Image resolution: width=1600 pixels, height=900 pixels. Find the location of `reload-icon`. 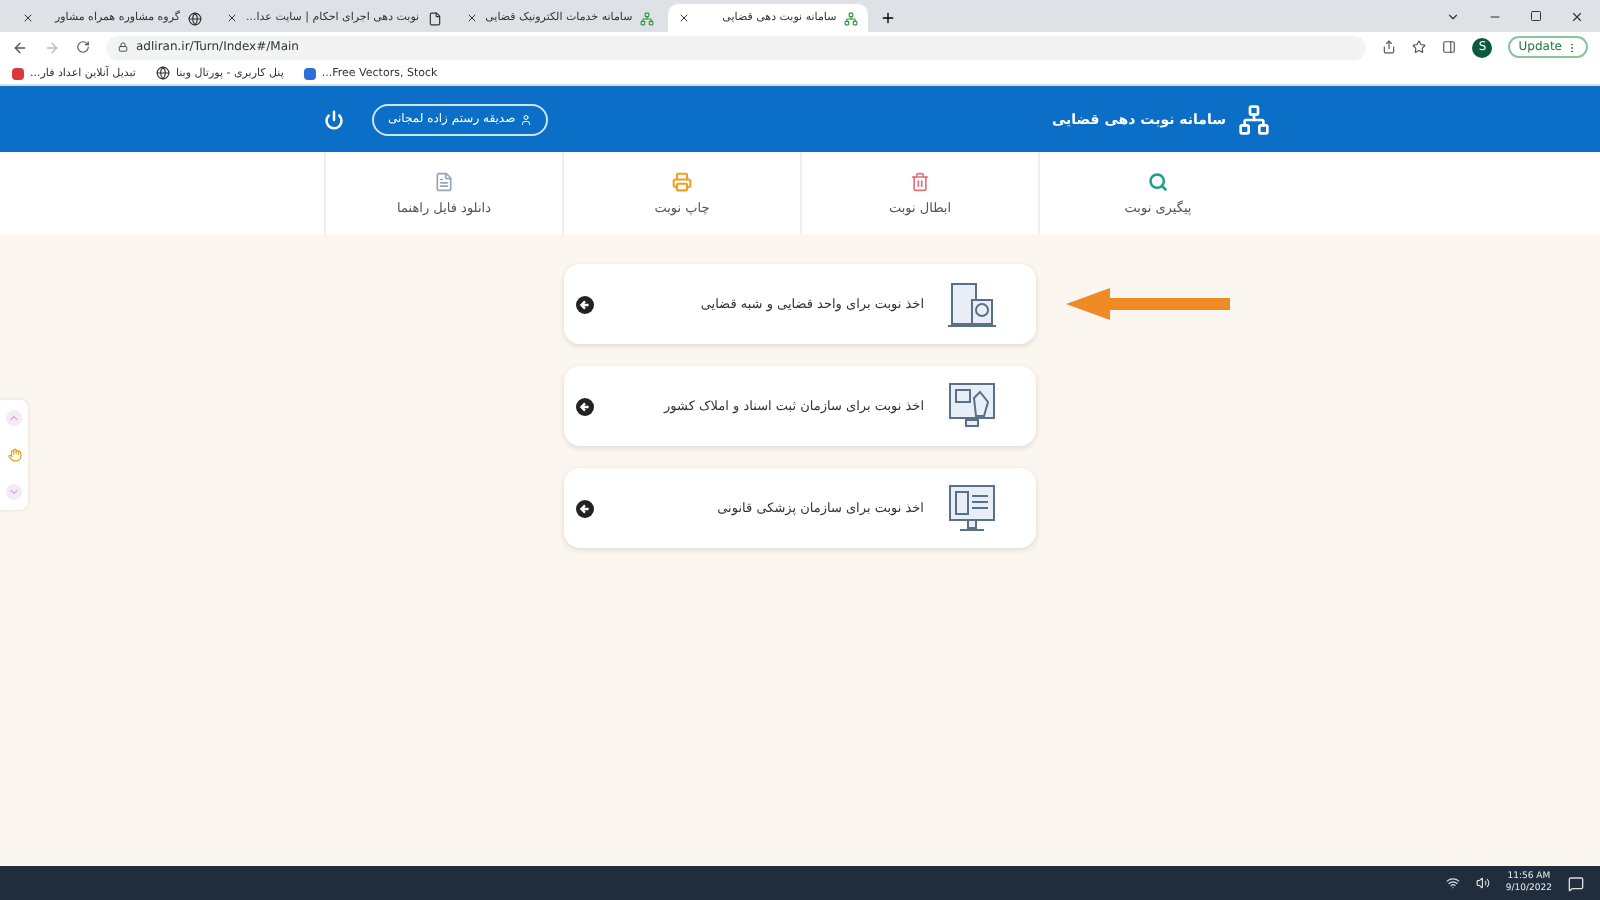

reload-icon is located at coordinates (83, 47).